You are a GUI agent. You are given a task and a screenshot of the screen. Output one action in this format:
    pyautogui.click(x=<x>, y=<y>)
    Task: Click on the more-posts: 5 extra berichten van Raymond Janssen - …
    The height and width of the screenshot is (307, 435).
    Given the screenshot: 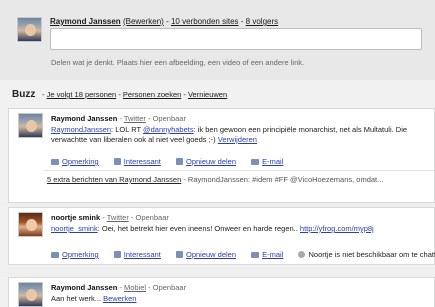 What is the action you would take?
    pyautogui.click(x=215, y=179)
    